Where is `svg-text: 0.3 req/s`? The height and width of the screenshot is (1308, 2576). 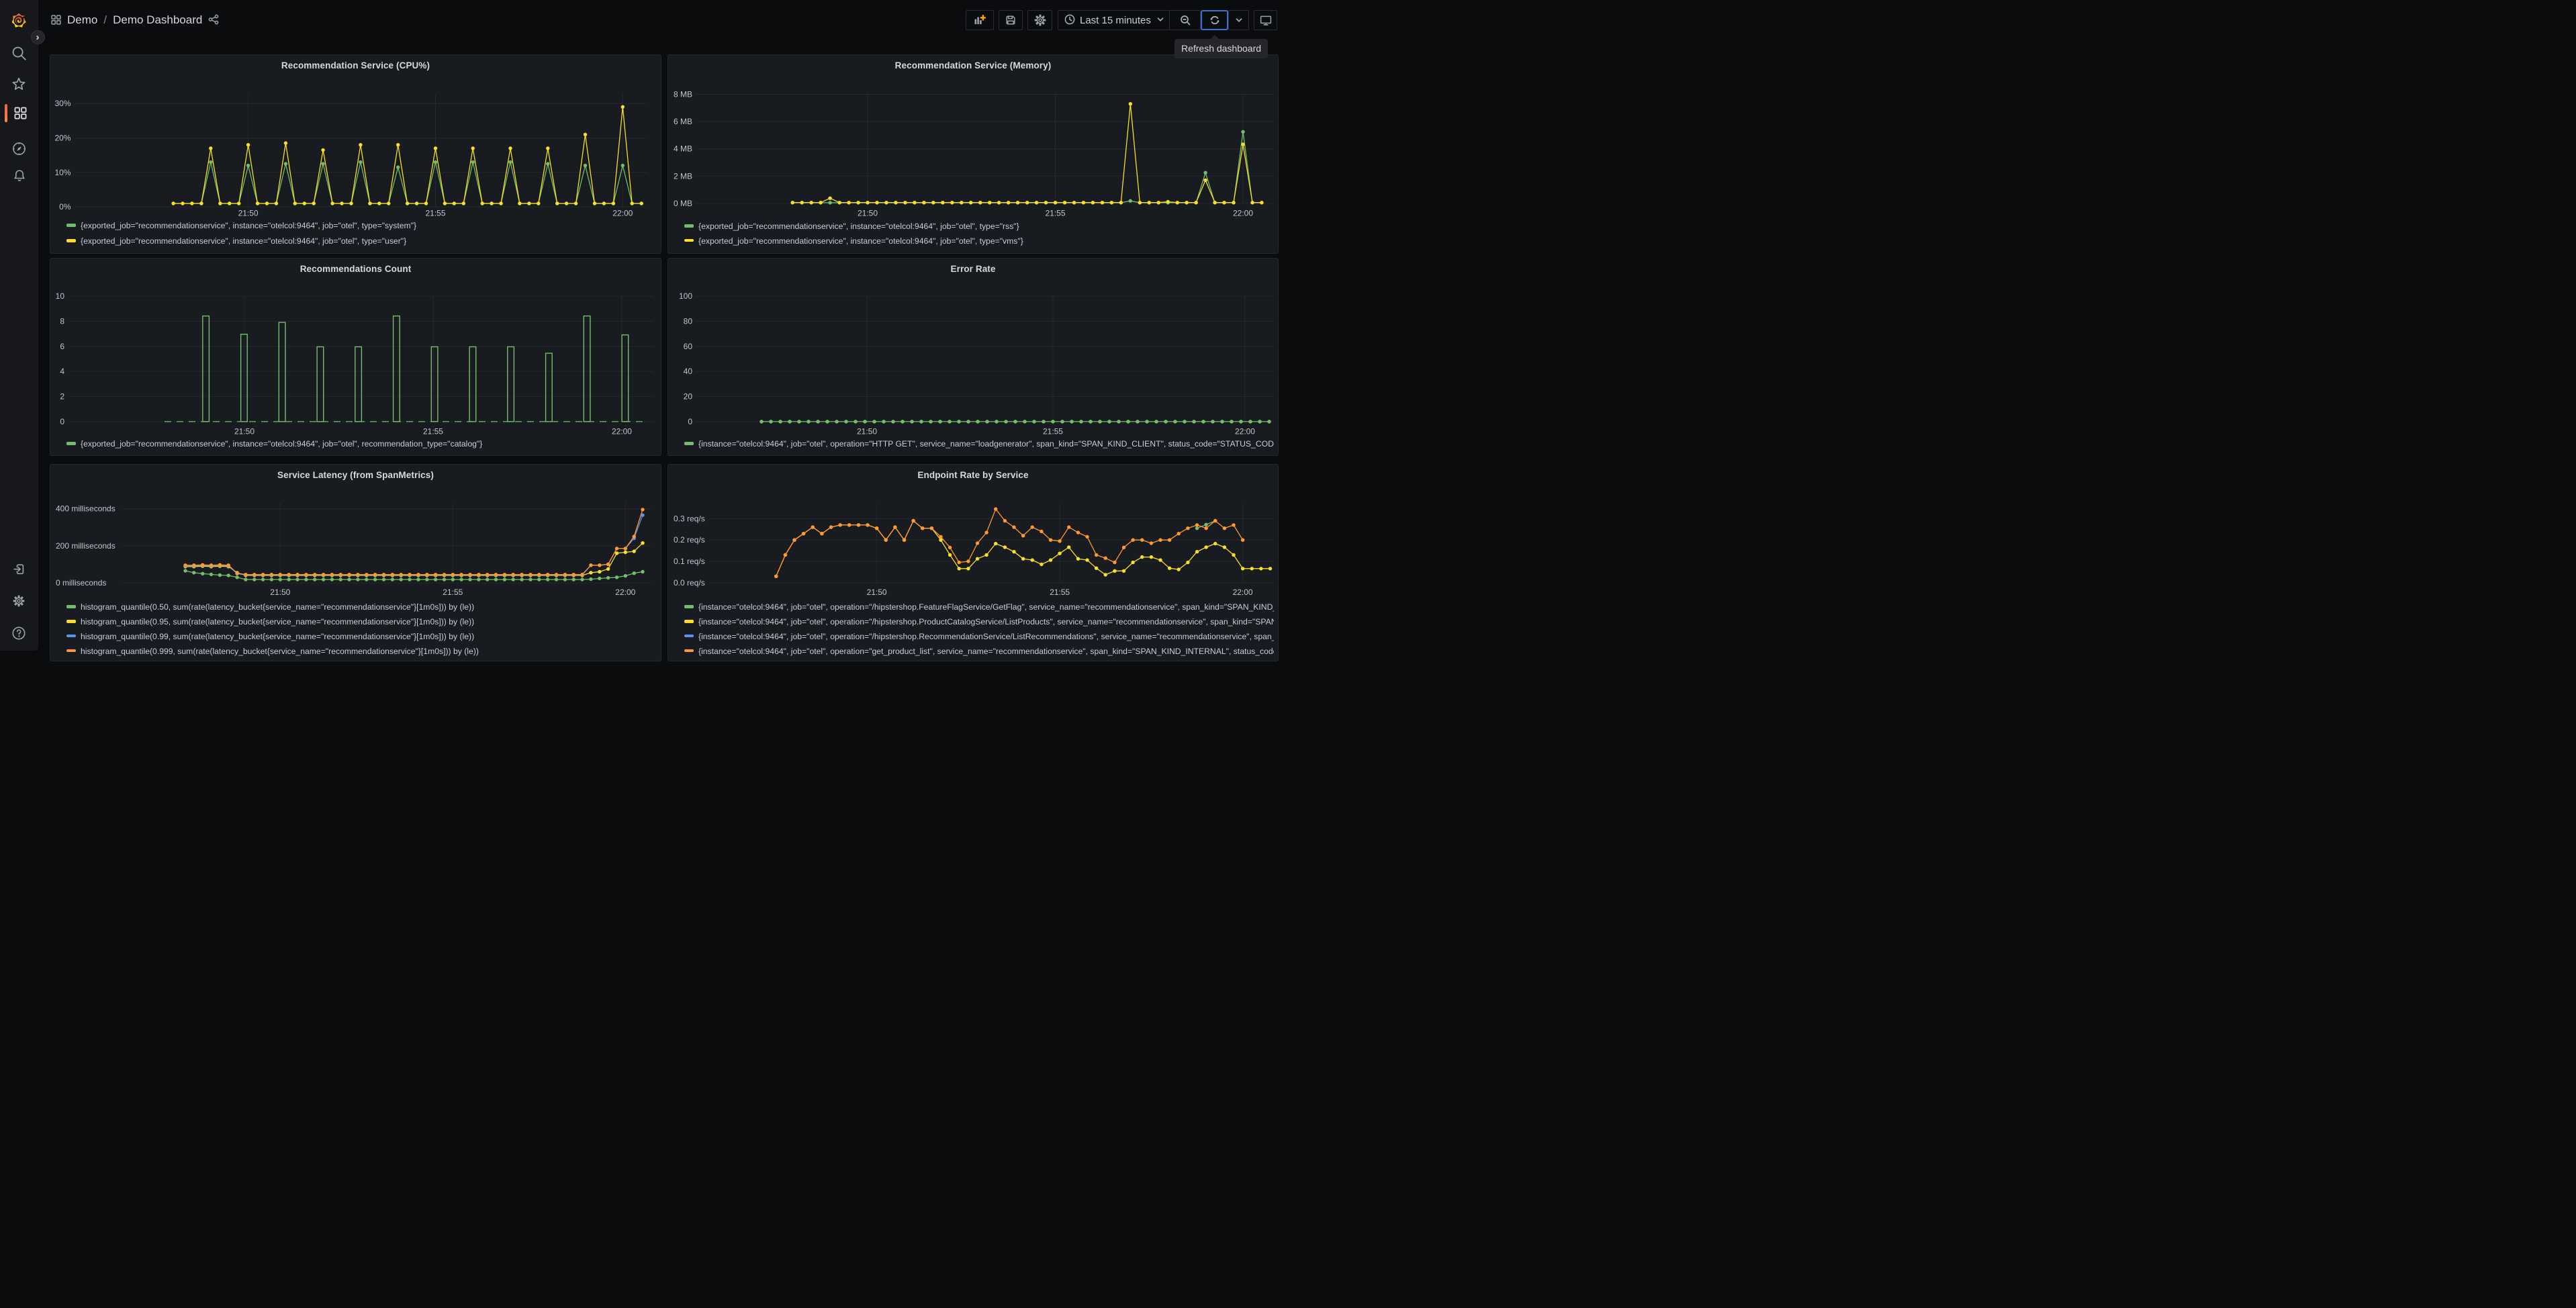 svg-text: 0.3 req/s is located at coordinates (689, 518).